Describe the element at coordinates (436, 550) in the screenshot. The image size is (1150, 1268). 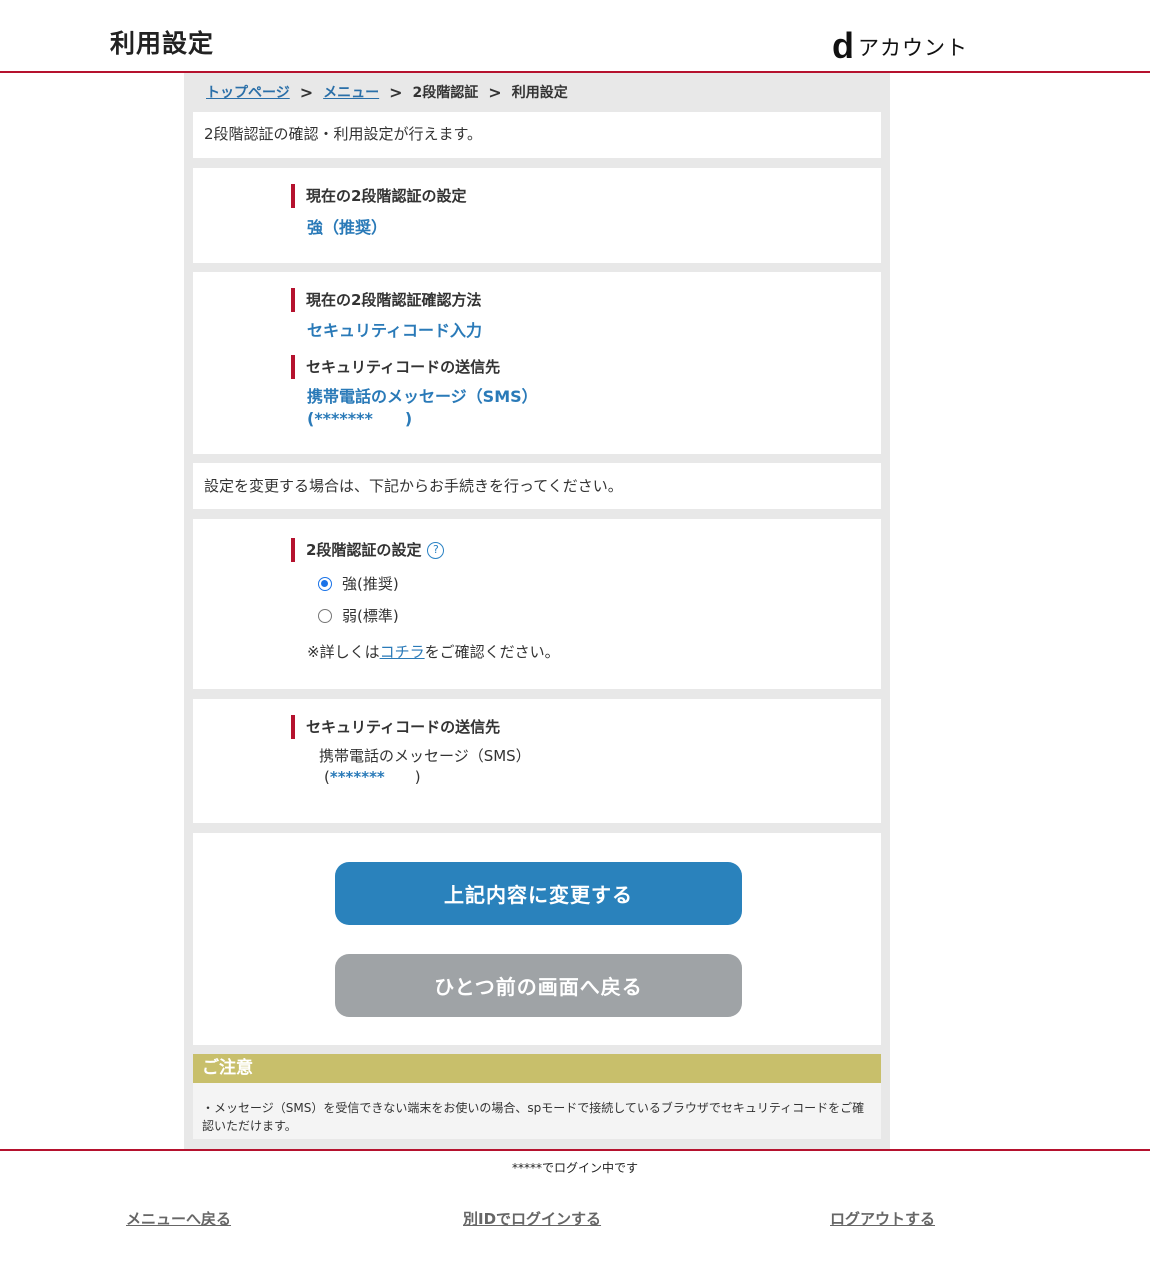
I see `help-icon: ?` at that location.